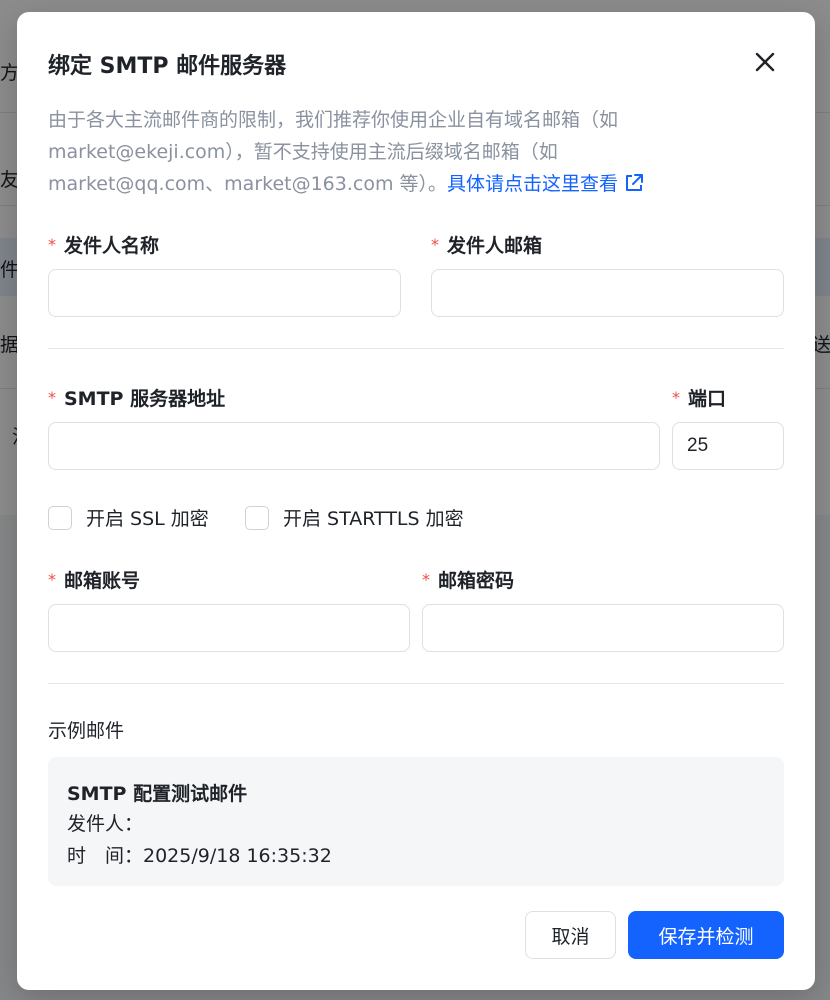 The height and width of the screenshot is (1000, 830). I want to click on sender-name-input, so click(224, 293).